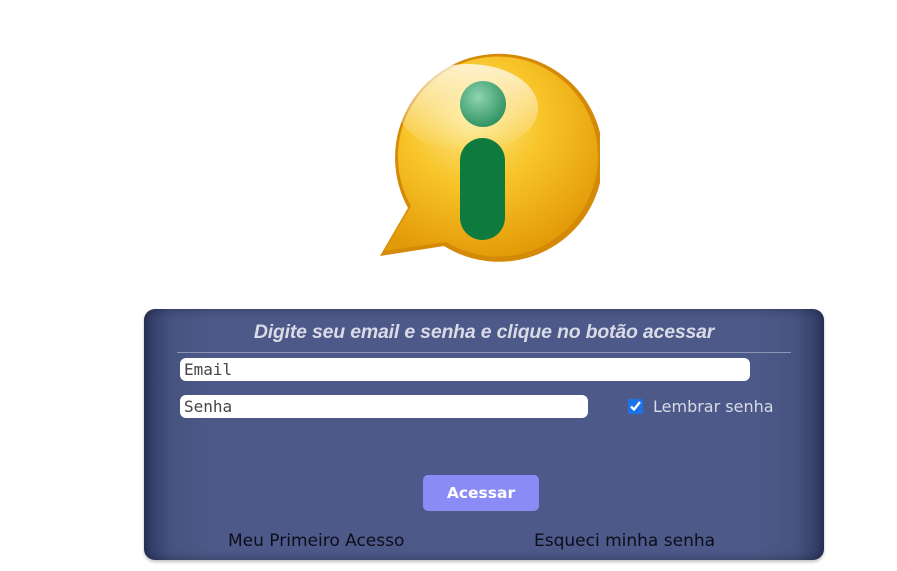 The image size is (897, 571). Describe the element at coordinates (384, 406) in the screenshot. I see `password-field` at that location.